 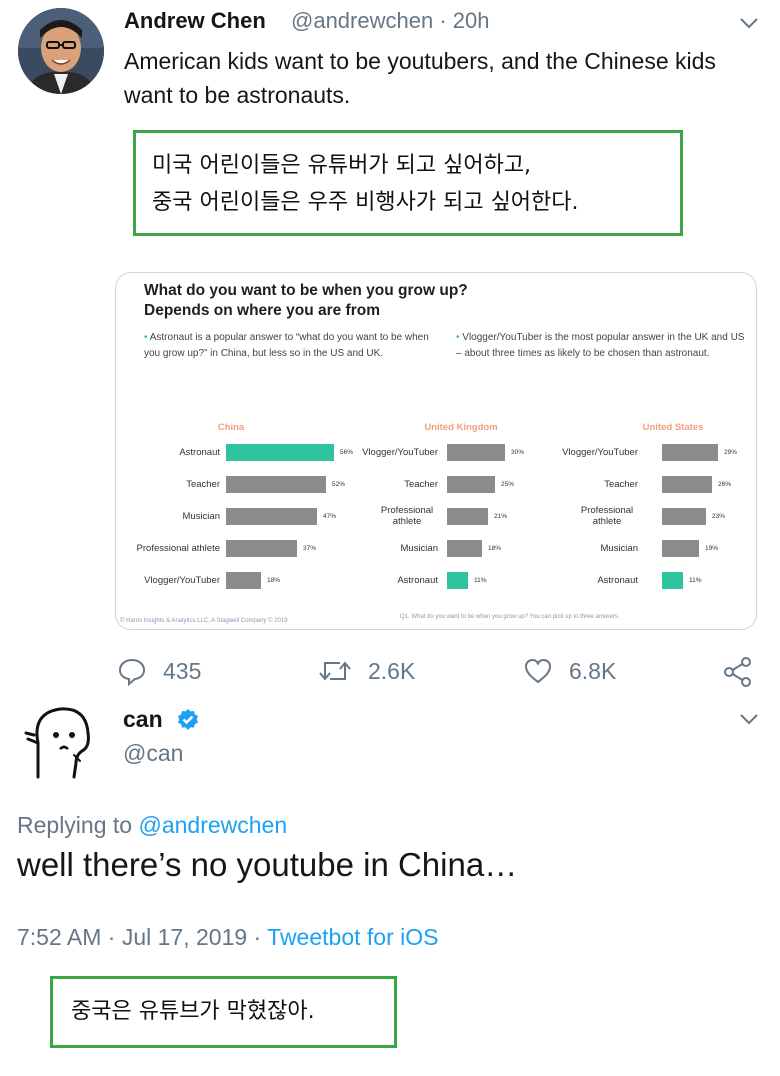 What do you see at coordinates (61, 51) in the screenshot?
I see `author-avatar` at bounding box center [61, 51].